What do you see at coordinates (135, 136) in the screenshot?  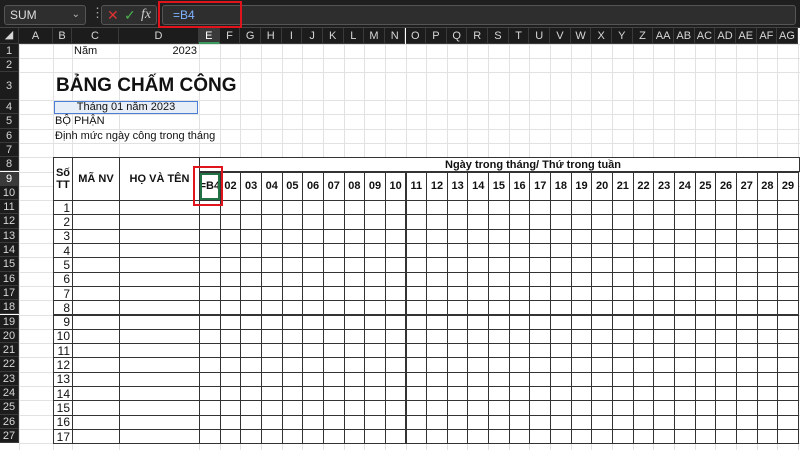 I see `quota-label: Định mức ngày công trong tháng` at bounding box center [135, 136].